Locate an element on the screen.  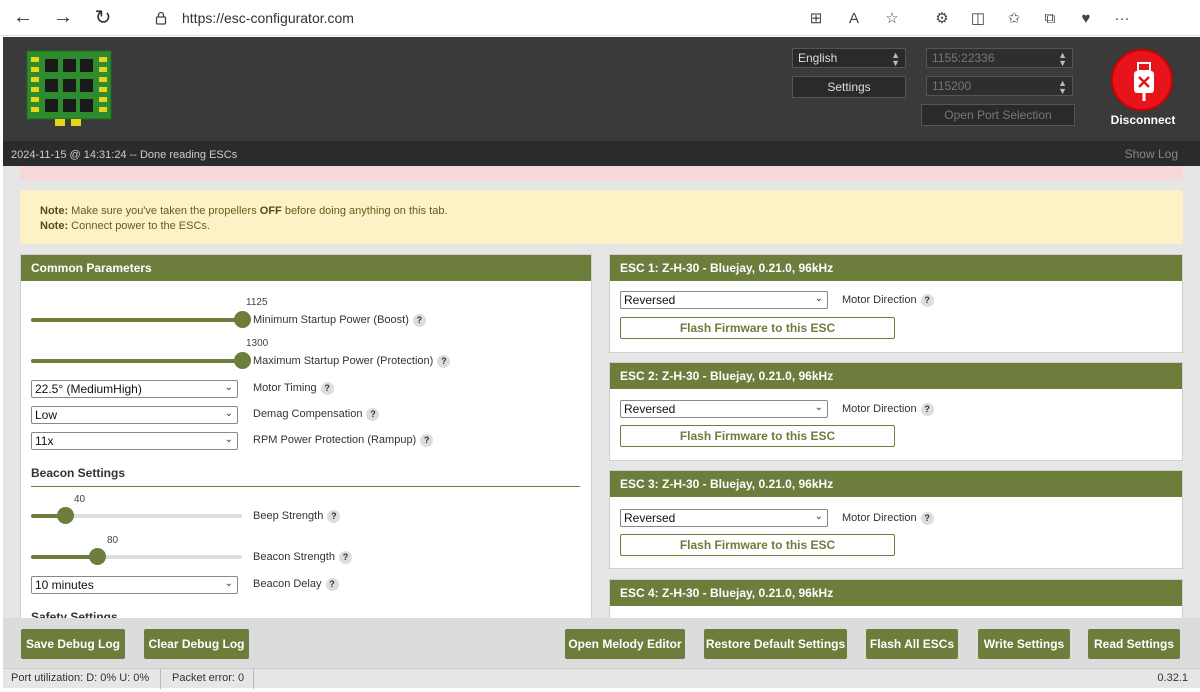
read-aloud-icon: A is located at coordinates (854, 18).